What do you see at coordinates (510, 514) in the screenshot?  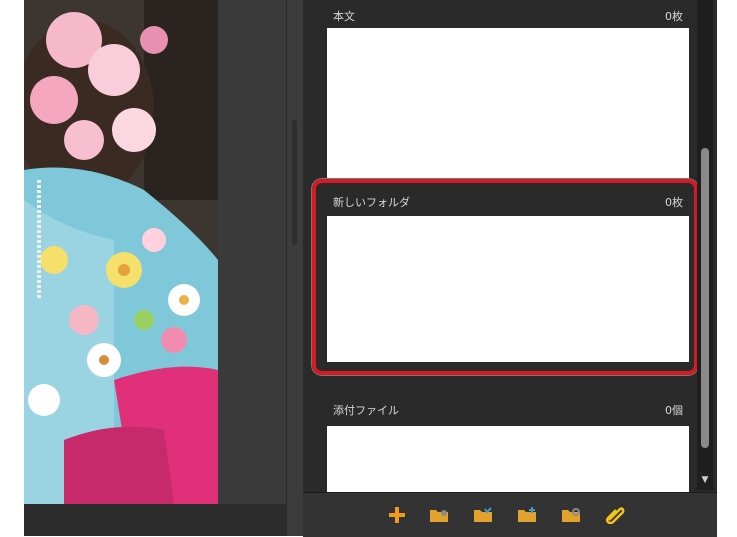 I see `bottom-toolbar` at bounding box center [510, 514].